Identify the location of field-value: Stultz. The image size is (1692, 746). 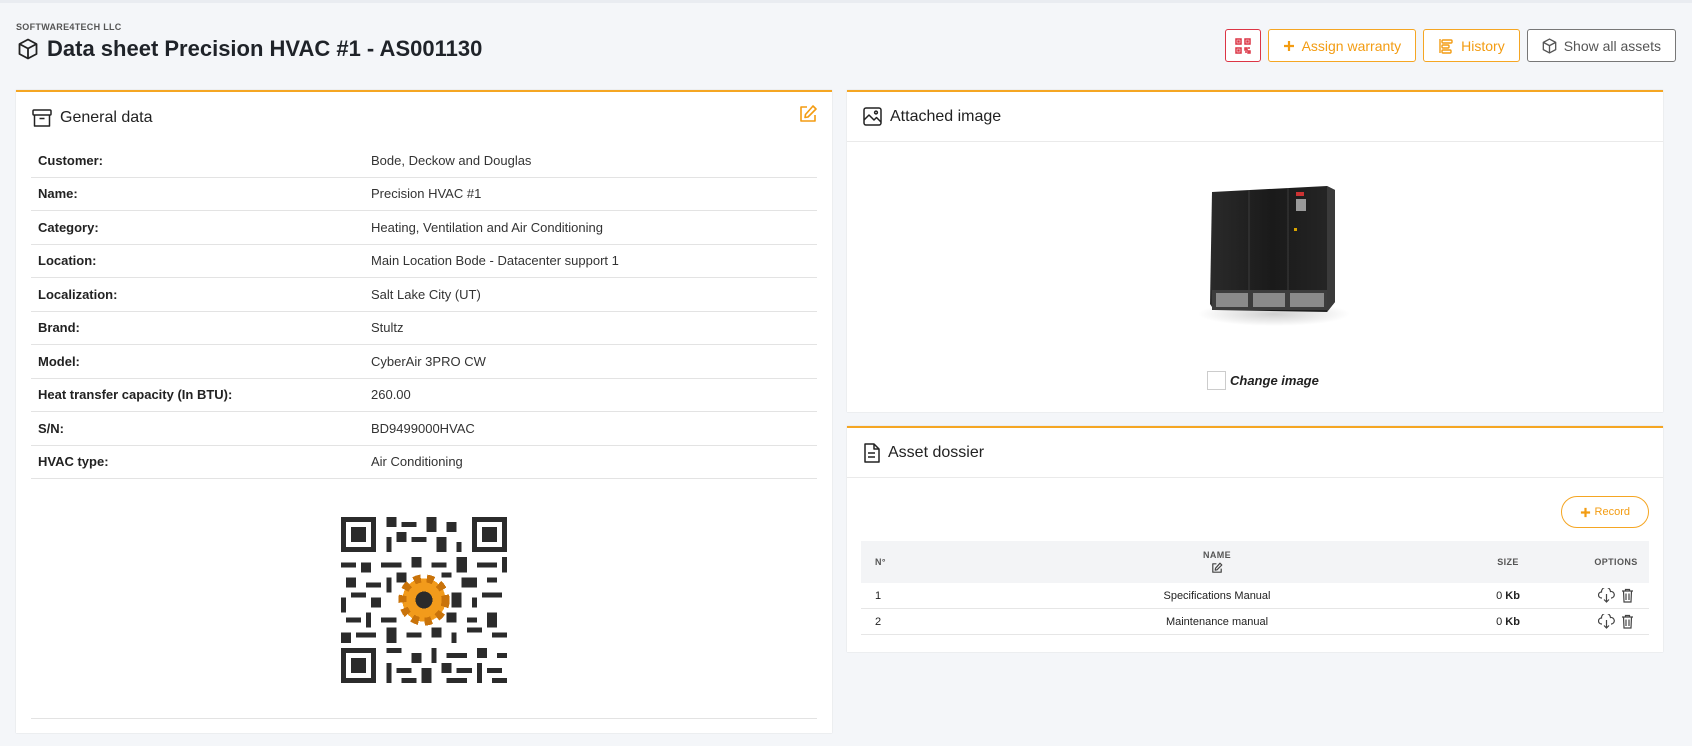
(387, 328).